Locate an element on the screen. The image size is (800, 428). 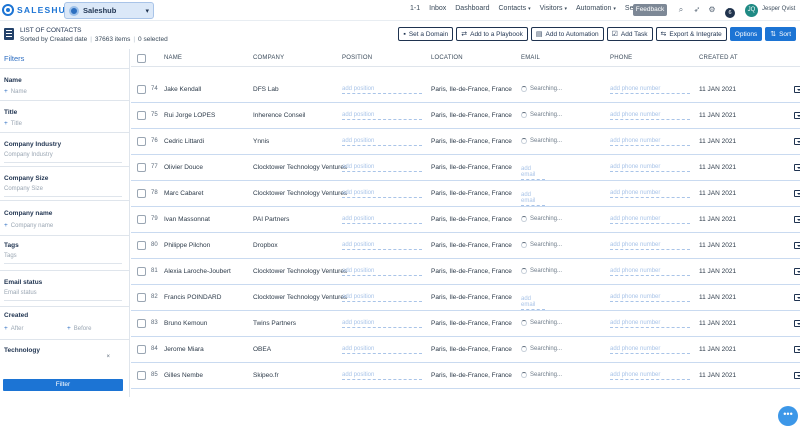
company-name: Inherence Conseil is located at coordinates (279, 115).